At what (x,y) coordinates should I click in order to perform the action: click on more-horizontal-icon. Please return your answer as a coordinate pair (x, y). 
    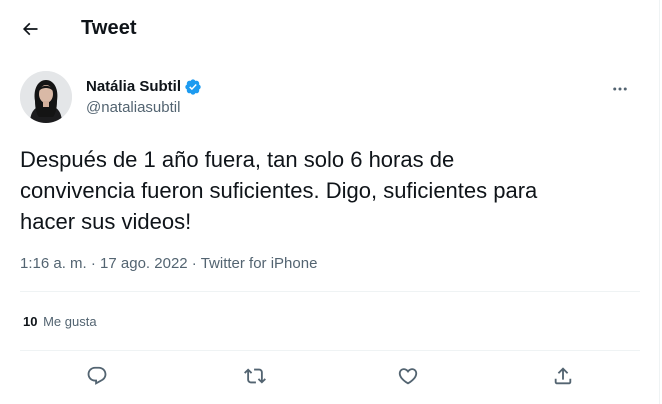
    Looking at the image, I should click on (620, 89).